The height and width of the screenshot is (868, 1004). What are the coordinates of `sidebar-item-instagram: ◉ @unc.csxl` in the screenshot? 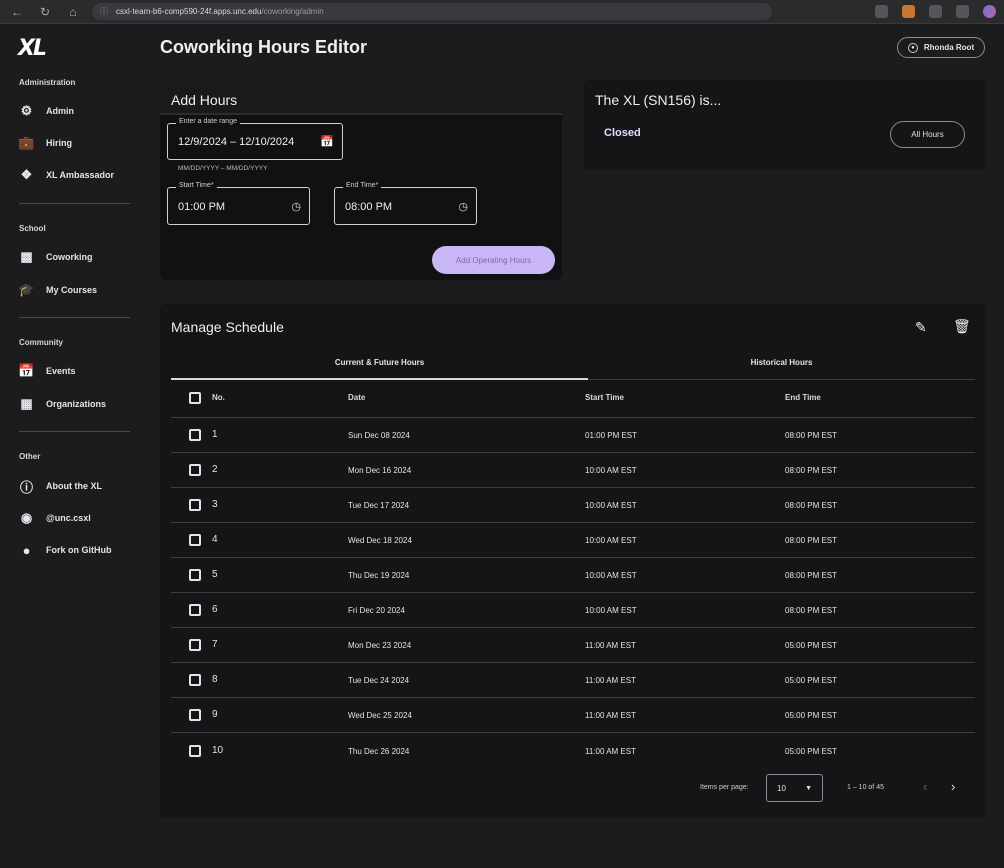 It's located at (76, 518).